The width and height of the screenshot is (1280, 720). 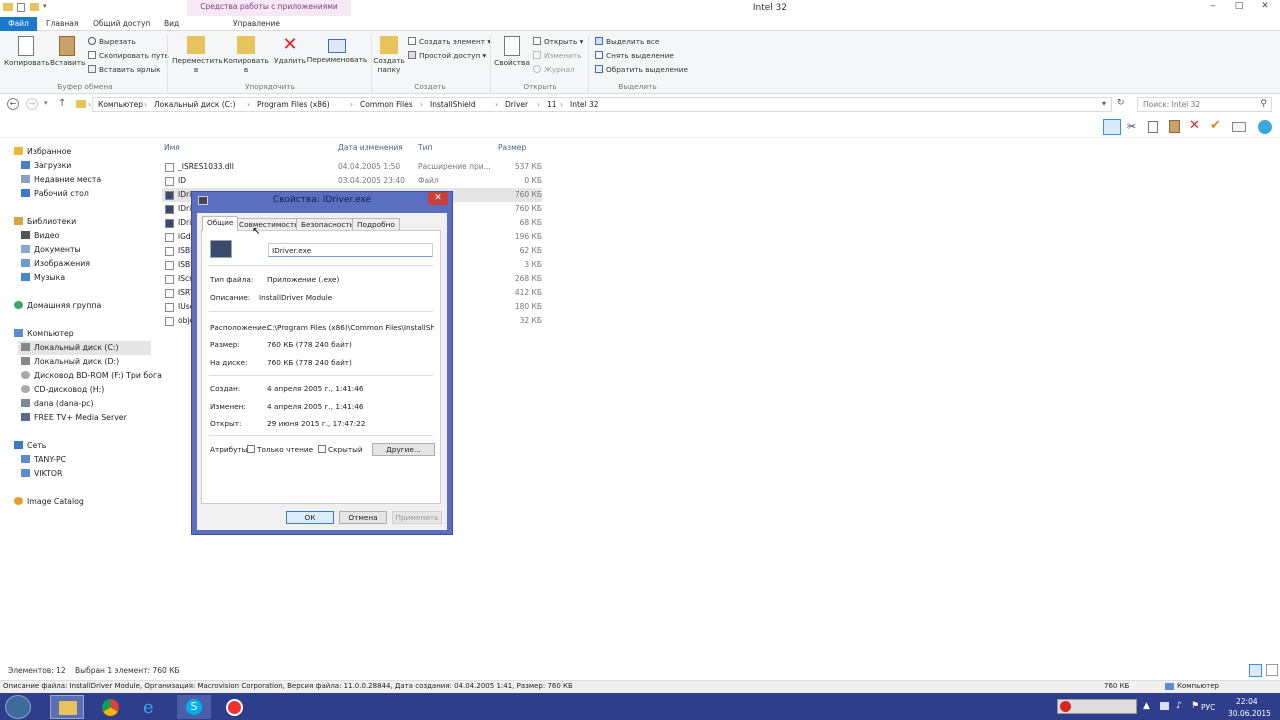 What do you see at coordinates (46, 166) in the screenshot?
I see `nav-downloads: Загрузки` at bounding box center [46, 166].